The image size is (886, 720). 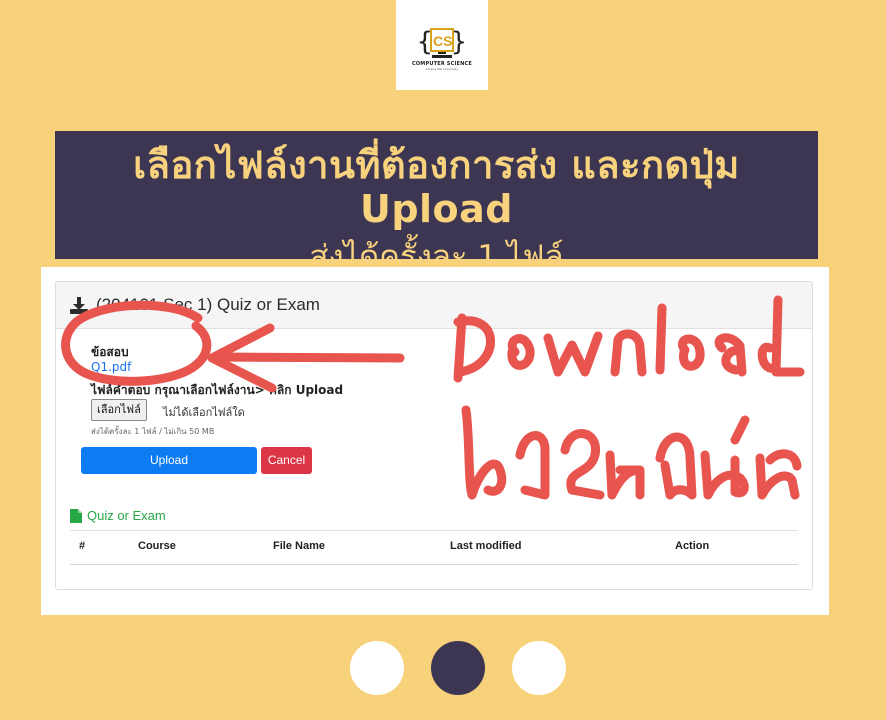 I want to click on section-title: Quiz or Exam, so click(x=118, y=515).